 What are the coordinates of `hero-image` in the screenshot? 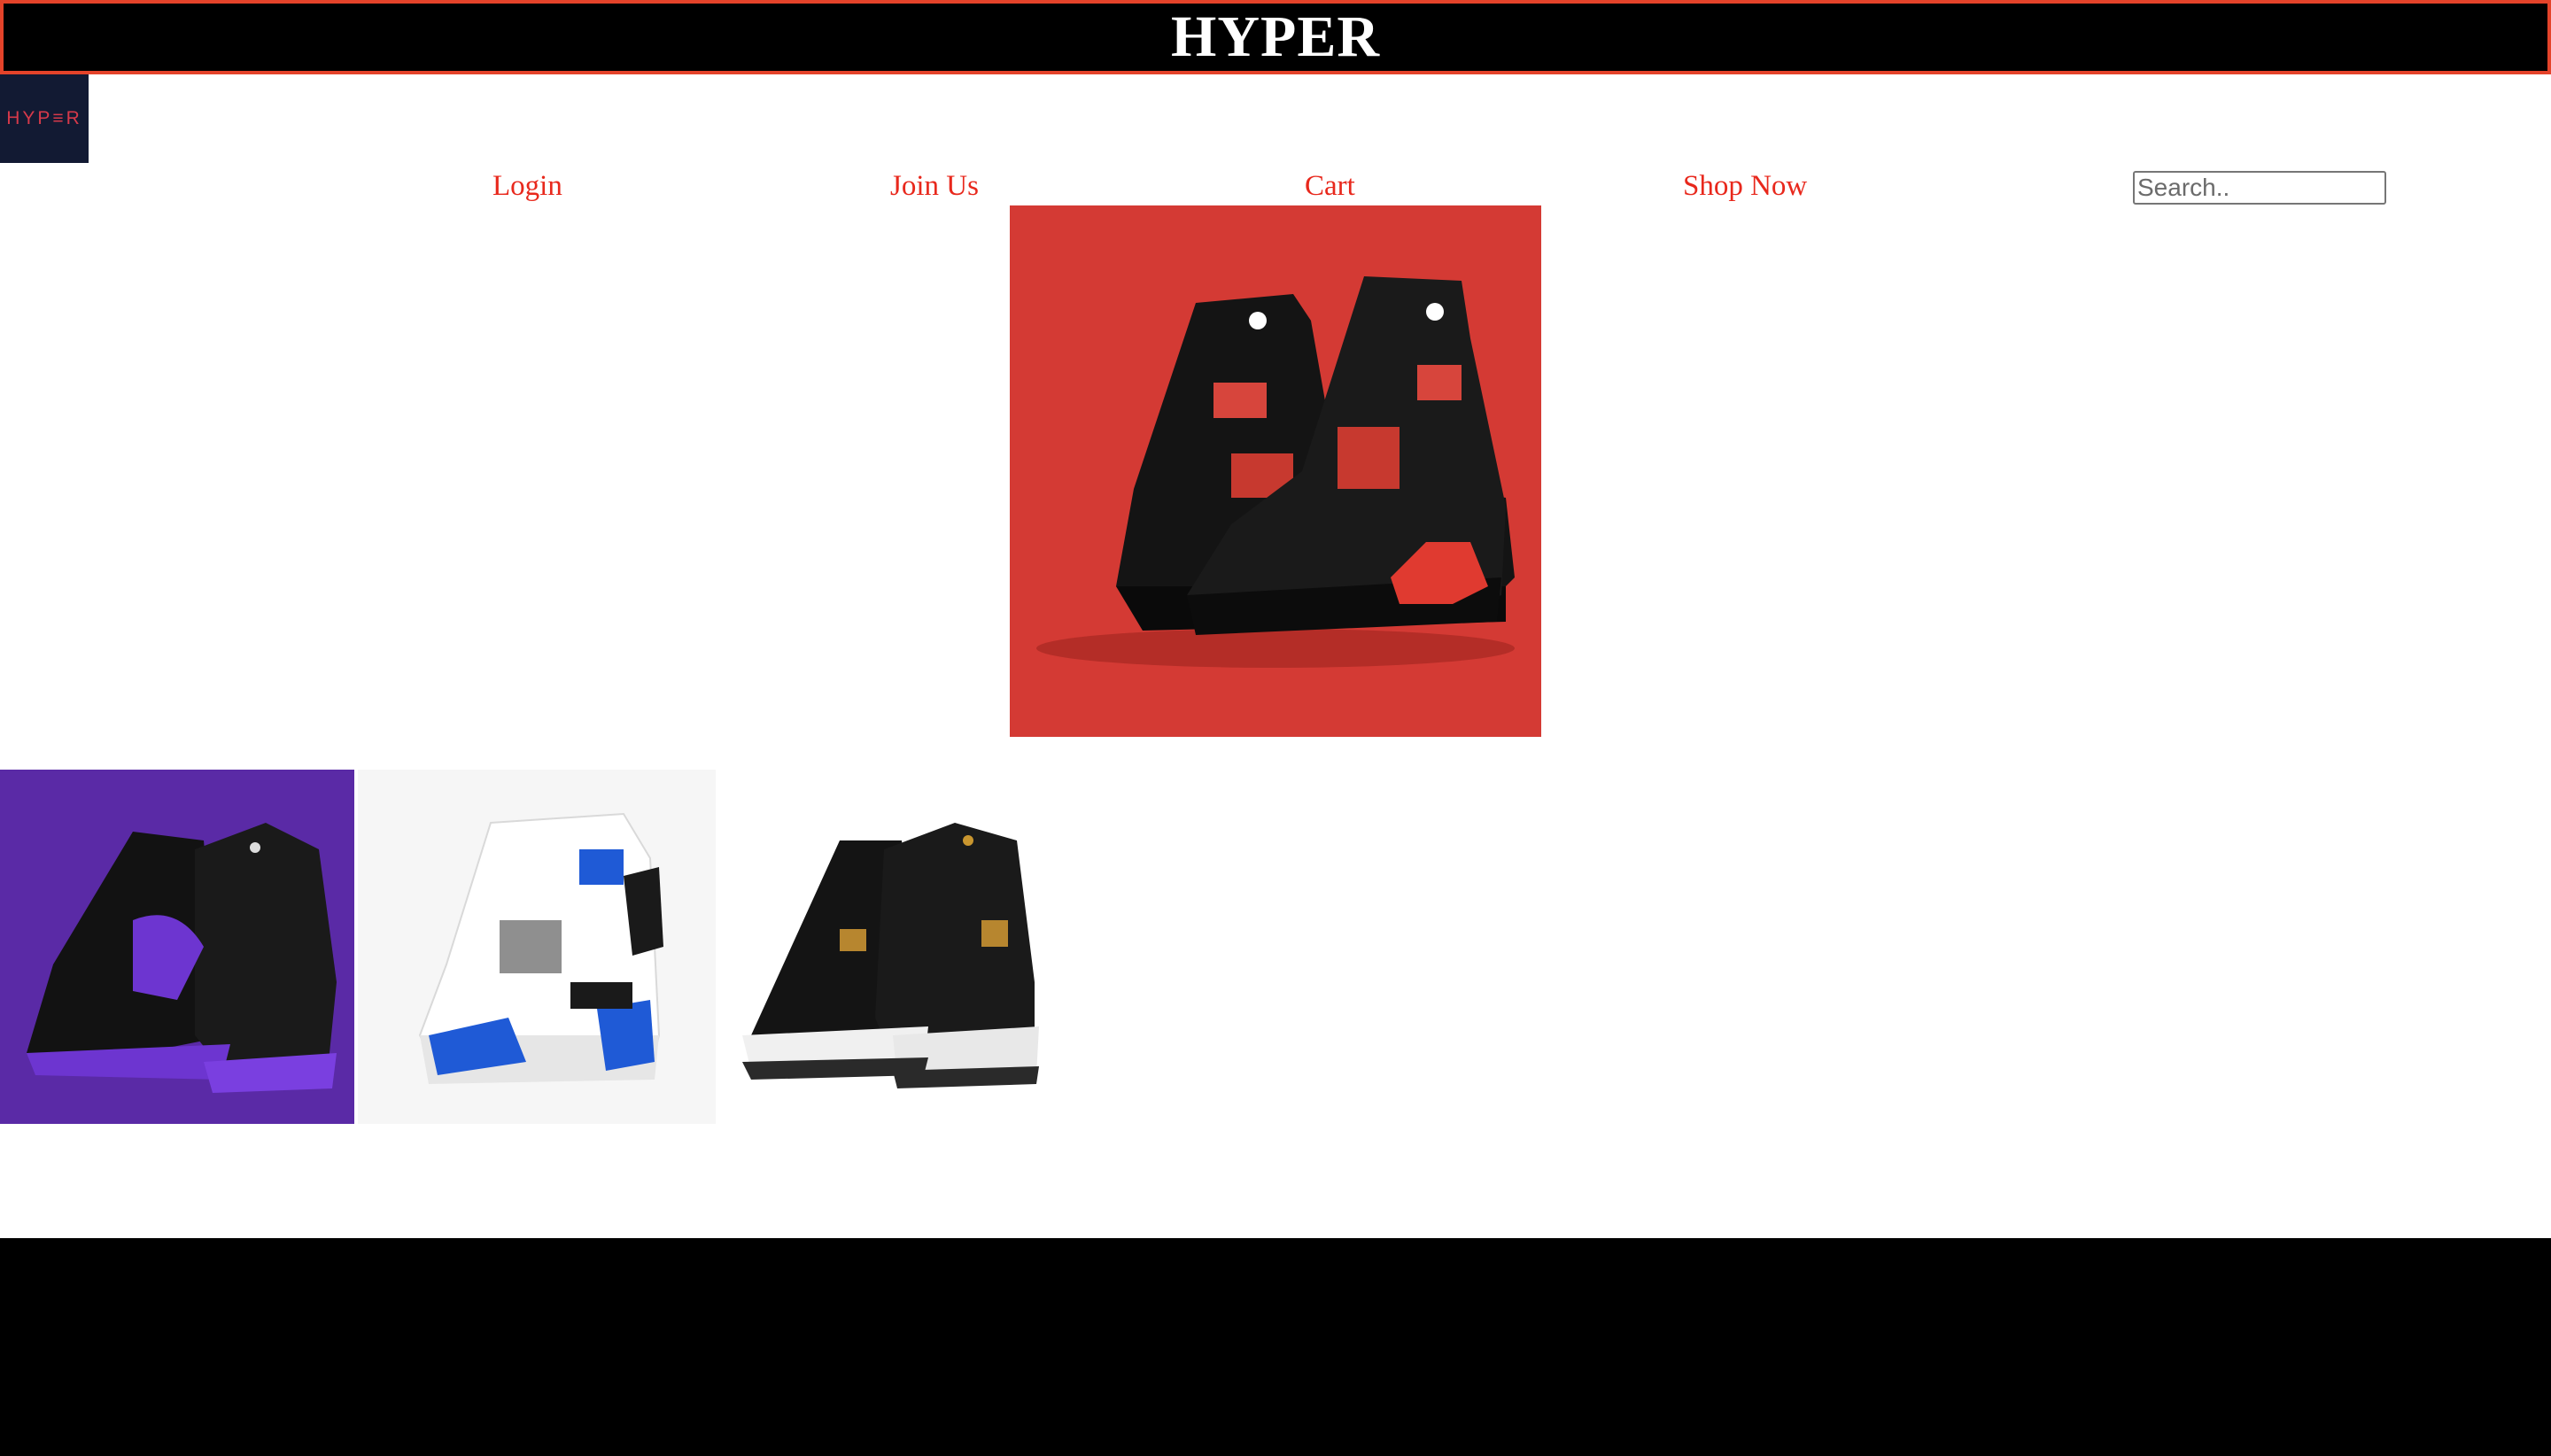 It's located at (1275, 471).